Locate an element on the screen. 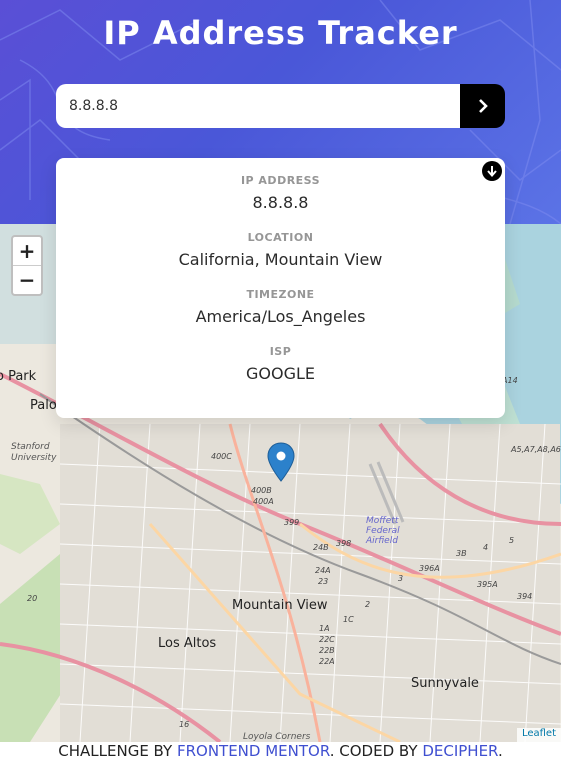  road-label: 1C is located at coordinates (348, 619).